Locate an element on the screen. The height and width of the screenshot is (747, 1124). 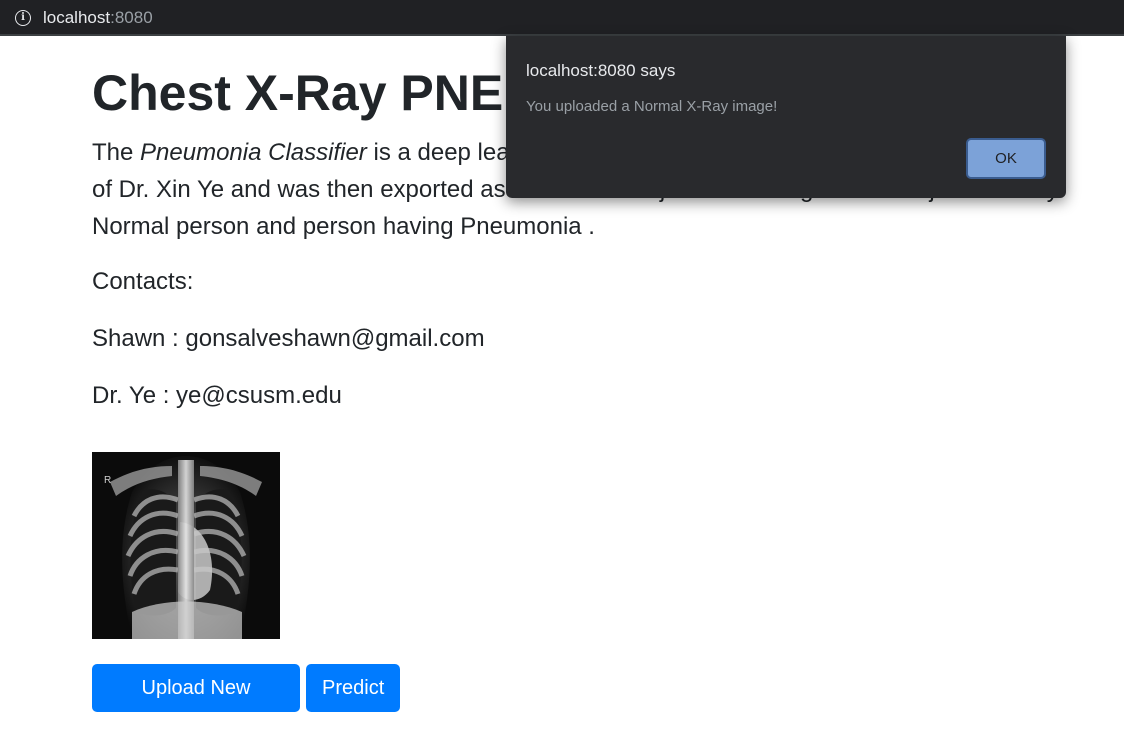
dialog-message: You uploaded a Normal X-Ray image! is located at coordinates (652, 106).